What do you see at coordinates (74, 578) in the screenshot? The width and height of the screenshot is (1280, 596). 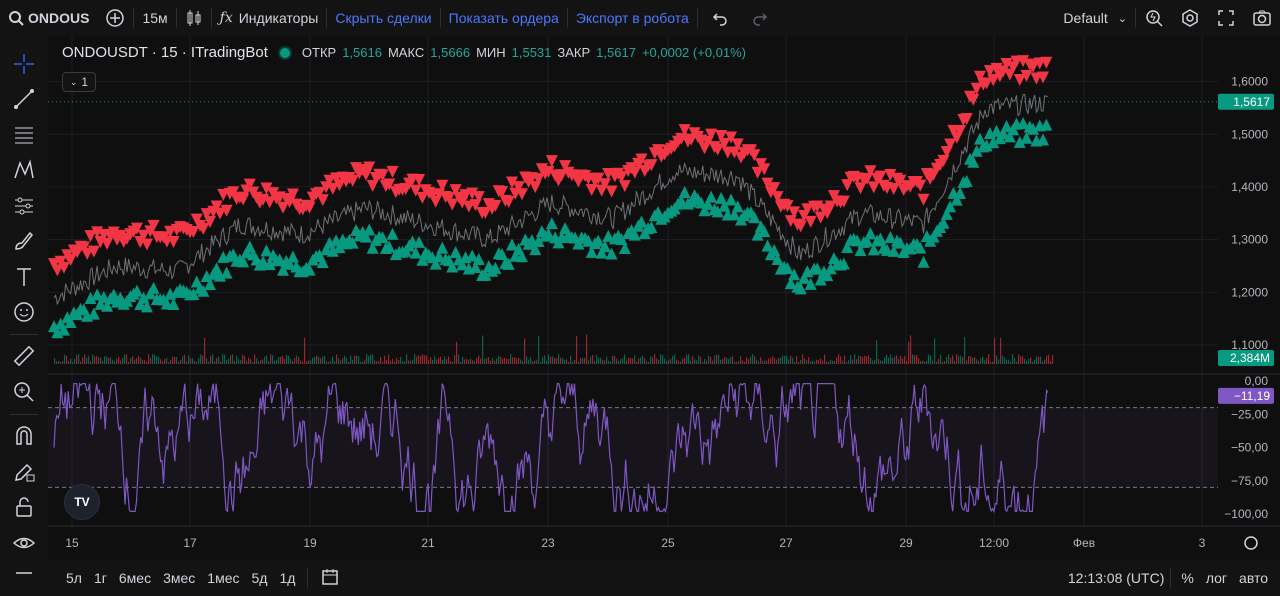 I see `range-button: 5л` at bounding box center [74, 578].